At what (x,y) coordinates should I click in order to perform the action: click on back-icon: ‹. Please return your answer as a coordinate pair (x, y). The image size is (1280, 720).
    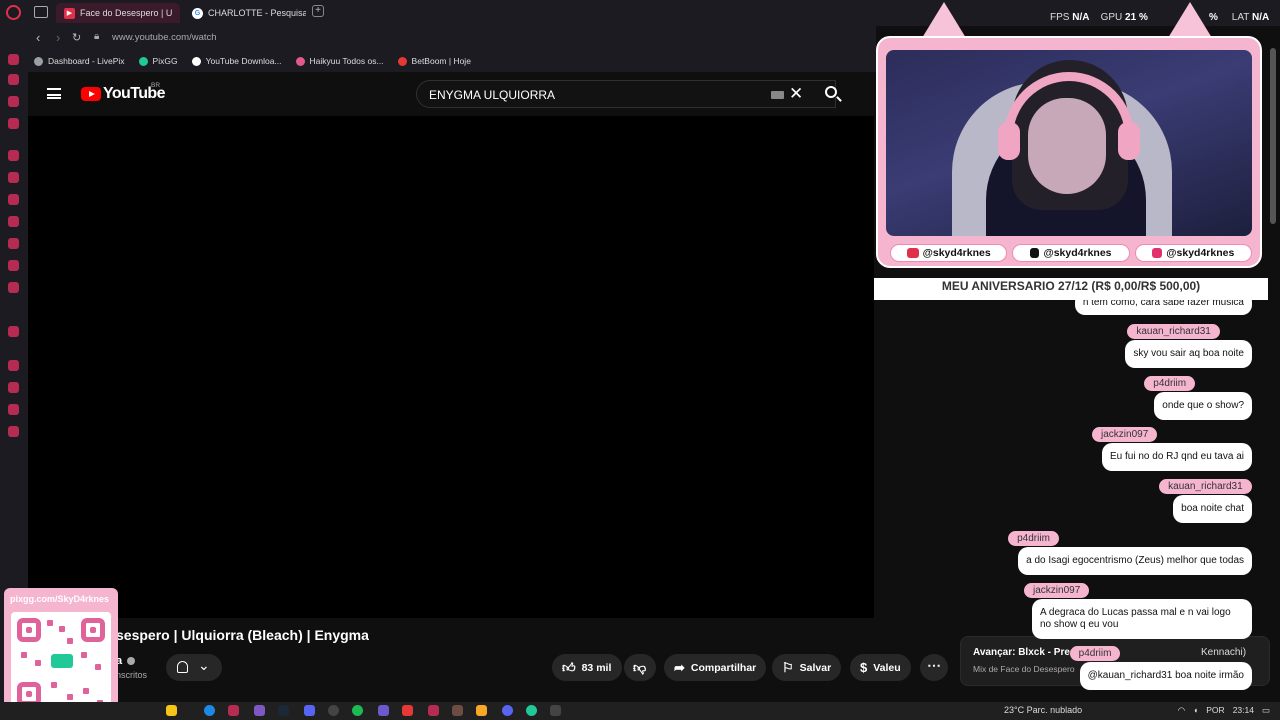
    Looking at the image, I should click on (38, 37).